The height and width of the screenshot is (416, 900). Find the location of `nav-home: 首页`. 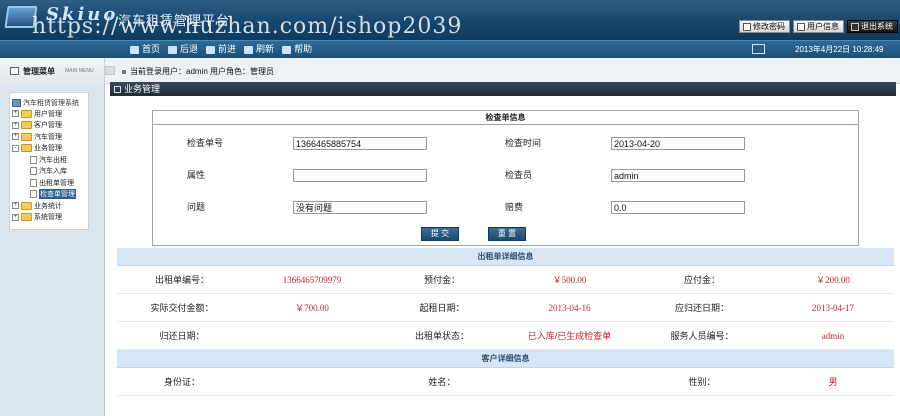

nav-home: 首页 is located at coordinates (145, 49).